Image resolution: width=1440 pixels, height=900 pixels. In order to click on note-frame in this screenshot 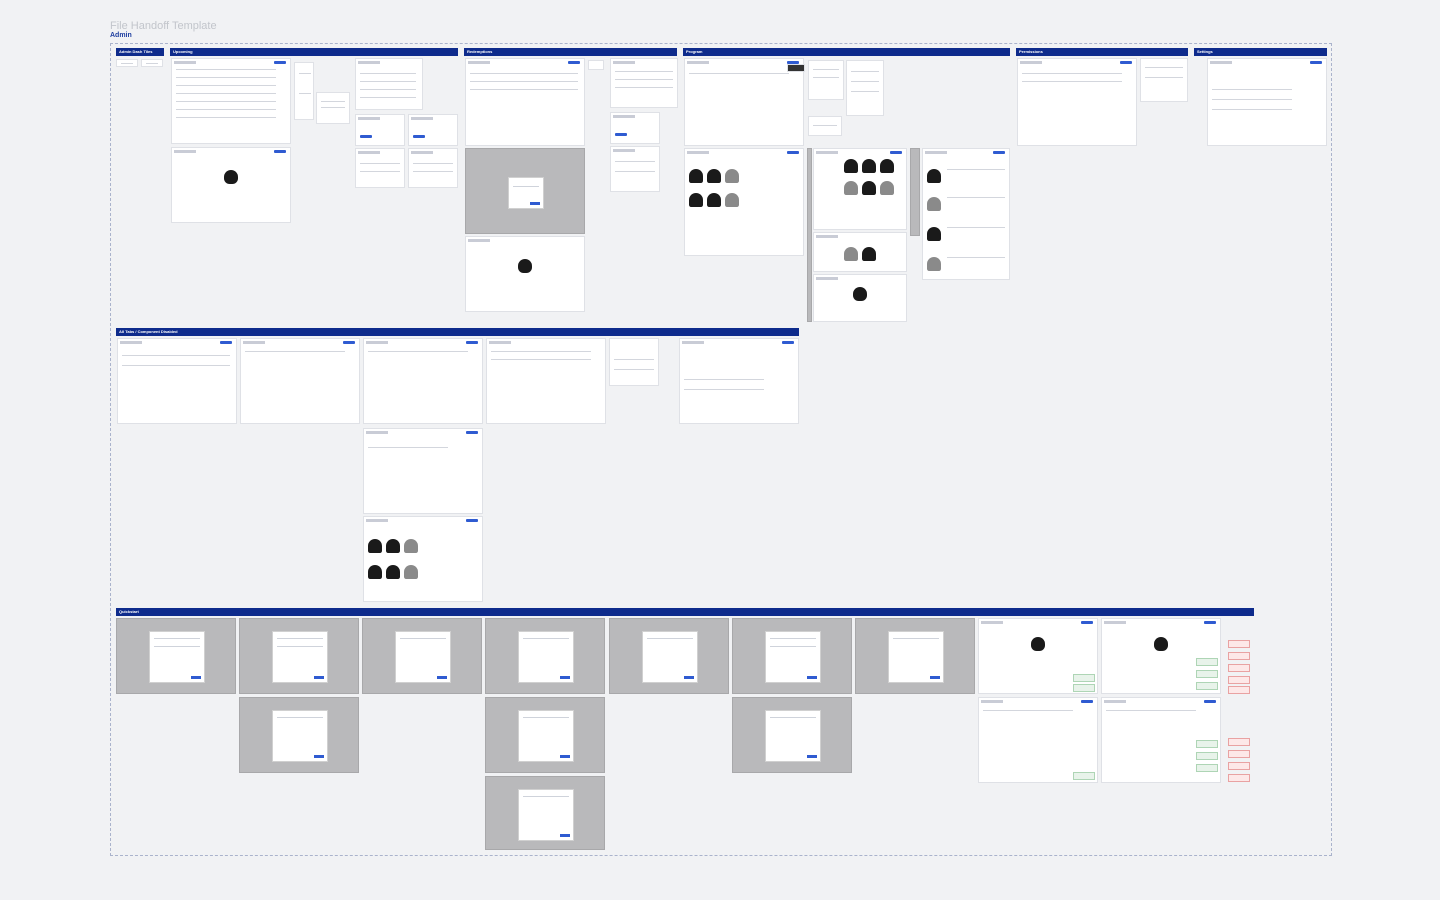, I will do `click(596, 65)`.